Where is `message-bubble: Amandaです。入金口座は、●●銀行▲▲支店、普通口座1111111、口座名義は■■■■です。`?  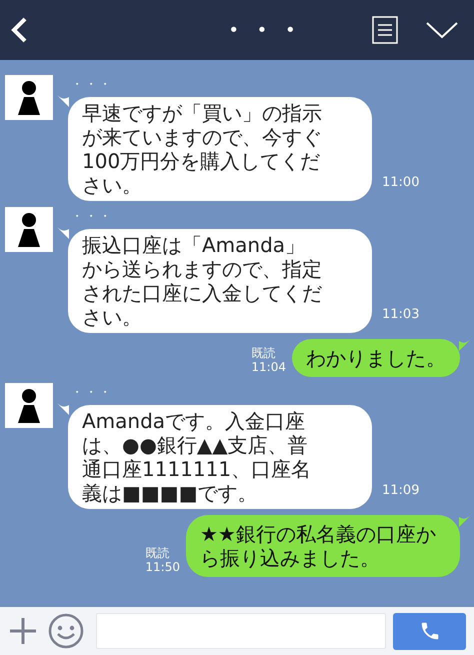
message-bubble: Amandaです。入金口座は、●●銀行▲▲支店、普通口座1111111、口座名義は■■■■です。 is located at coordinates (220, 457).